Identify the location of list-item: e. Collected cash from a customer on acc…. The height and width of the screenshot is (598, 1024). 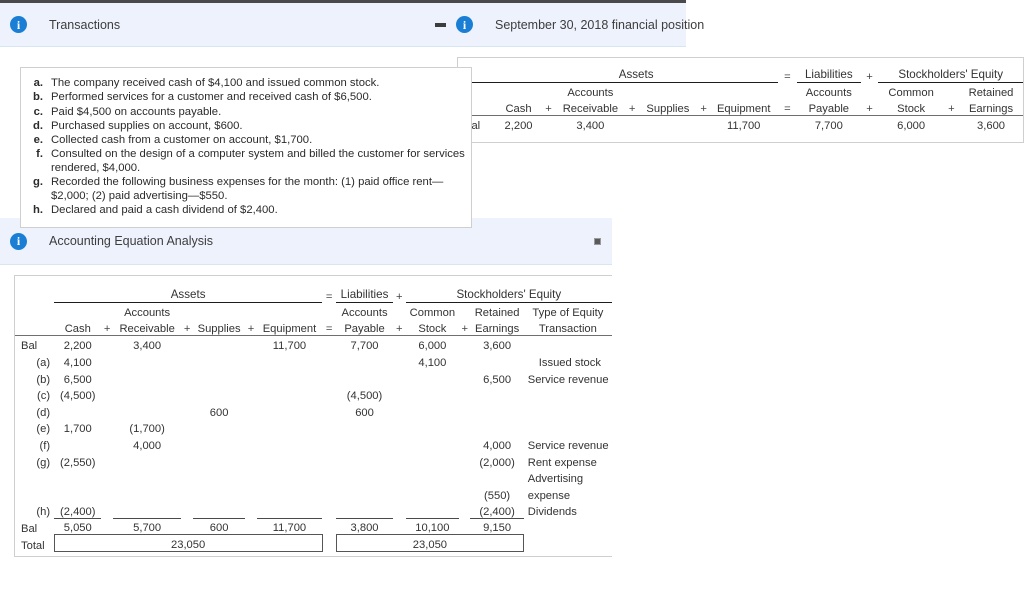
(243, 141).